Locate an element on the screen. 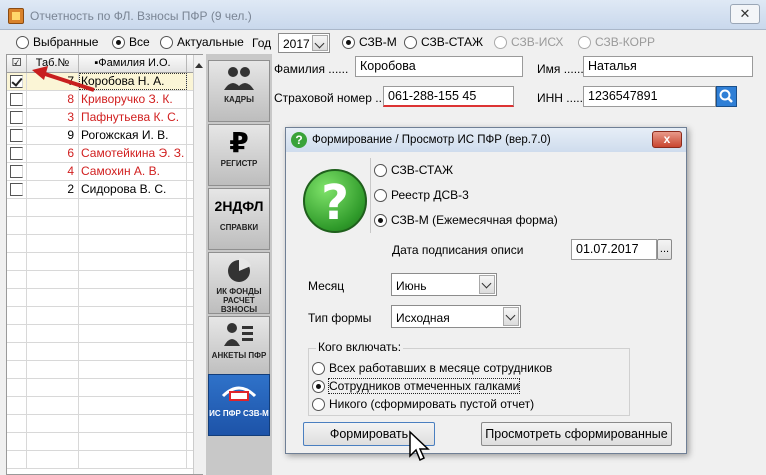 The image size is (766, 475). form-szv-stazh-radio: СЗВ-СТАЖ is located at coordinates (443, 42).